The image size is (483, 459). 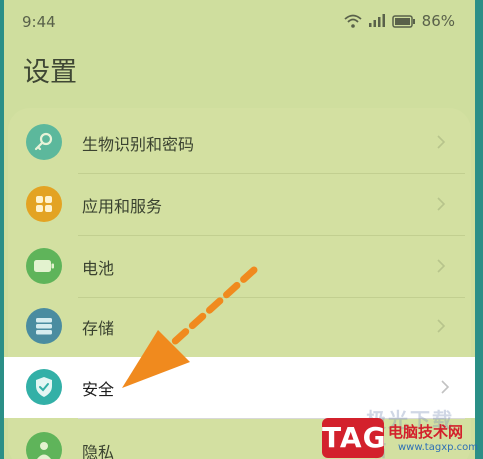 What do you see at coordinates (190, 327) in the screenshot?
I see `annotation-arrow-icon` at bounding box center [190, 327].